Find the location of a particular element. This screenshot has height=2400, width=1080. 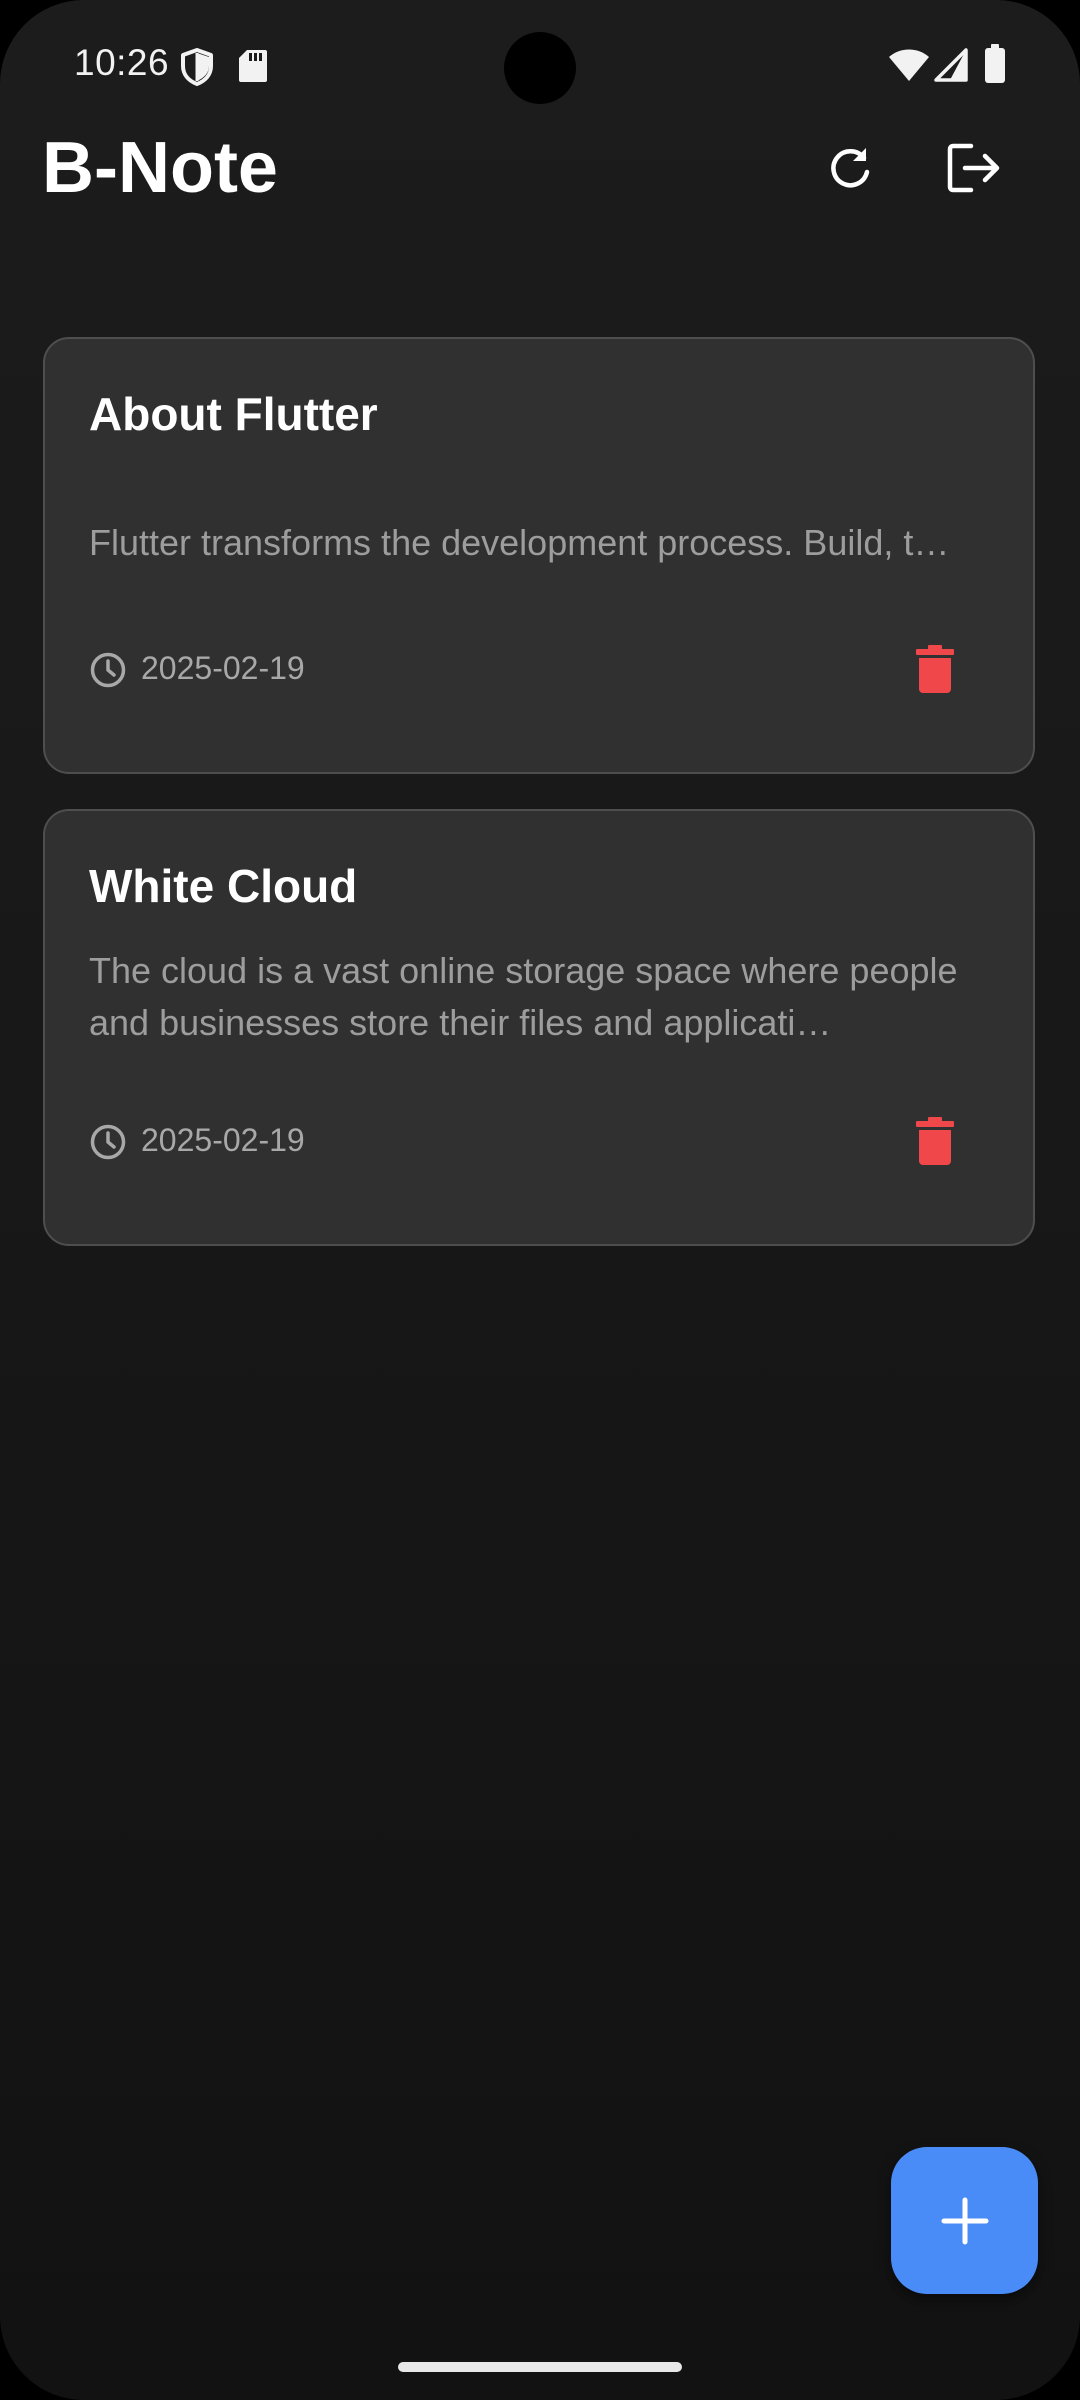

refresh-button is located at coordinates (850, 168).